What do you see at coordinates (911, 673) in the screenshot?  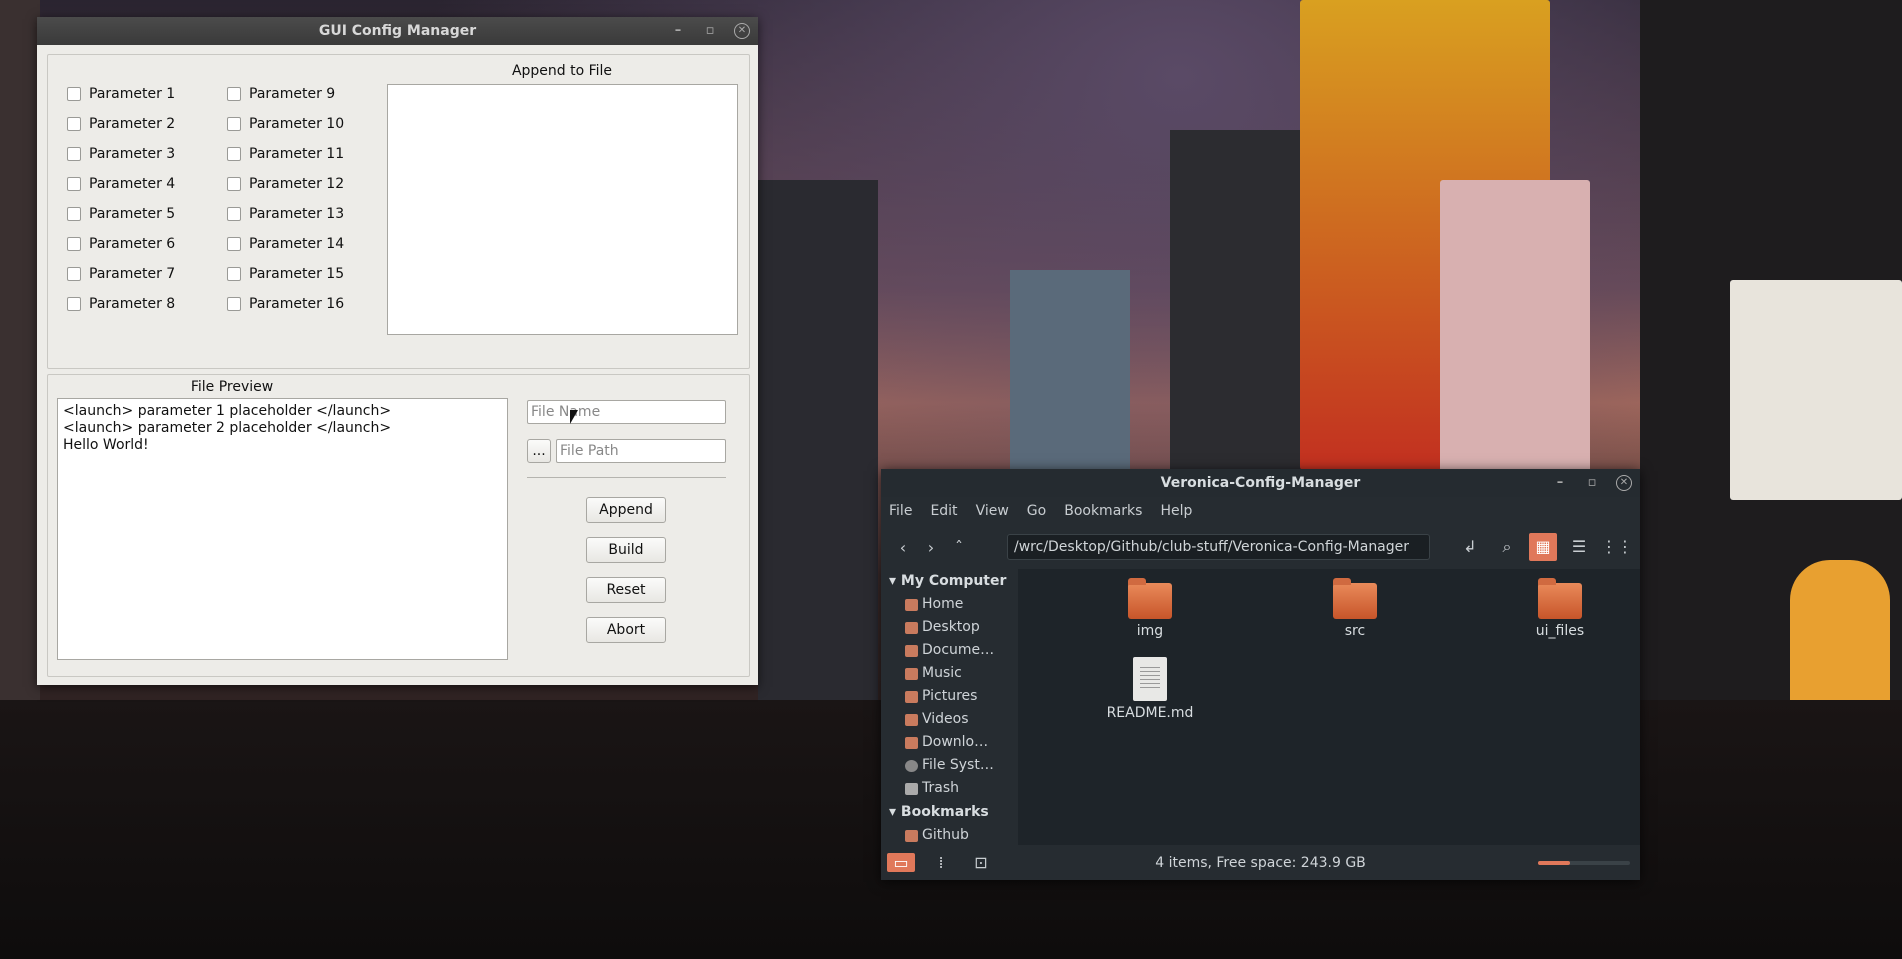 I see `music-icon` at bounding box center [911, 673].